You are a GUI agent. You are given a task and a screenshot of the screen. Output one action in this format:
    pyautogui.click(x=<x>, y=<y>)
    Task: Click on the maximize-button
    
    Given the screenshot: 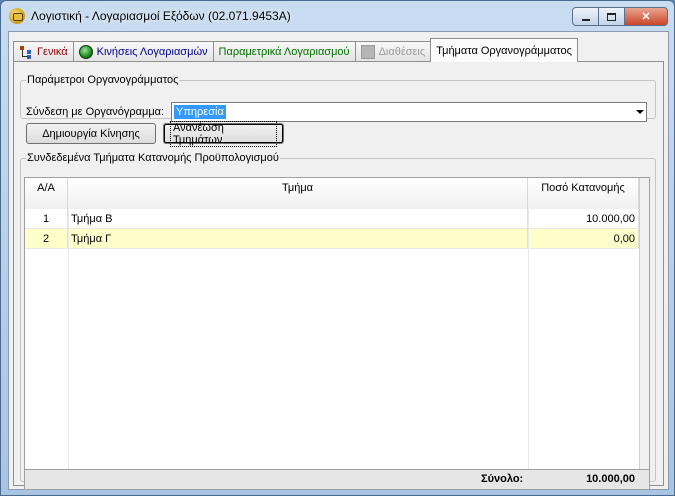 What is the action you would take?
    pyautogui.click(x=611, y=16)
    